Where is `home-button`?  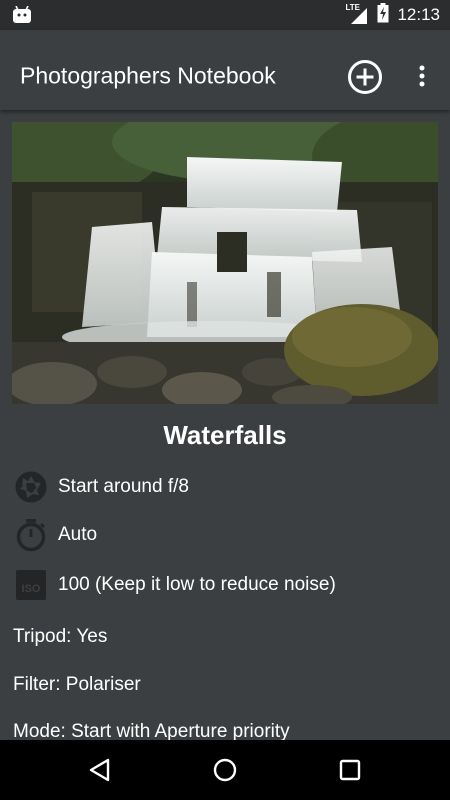
home-button is located at coordinates (225, 770).